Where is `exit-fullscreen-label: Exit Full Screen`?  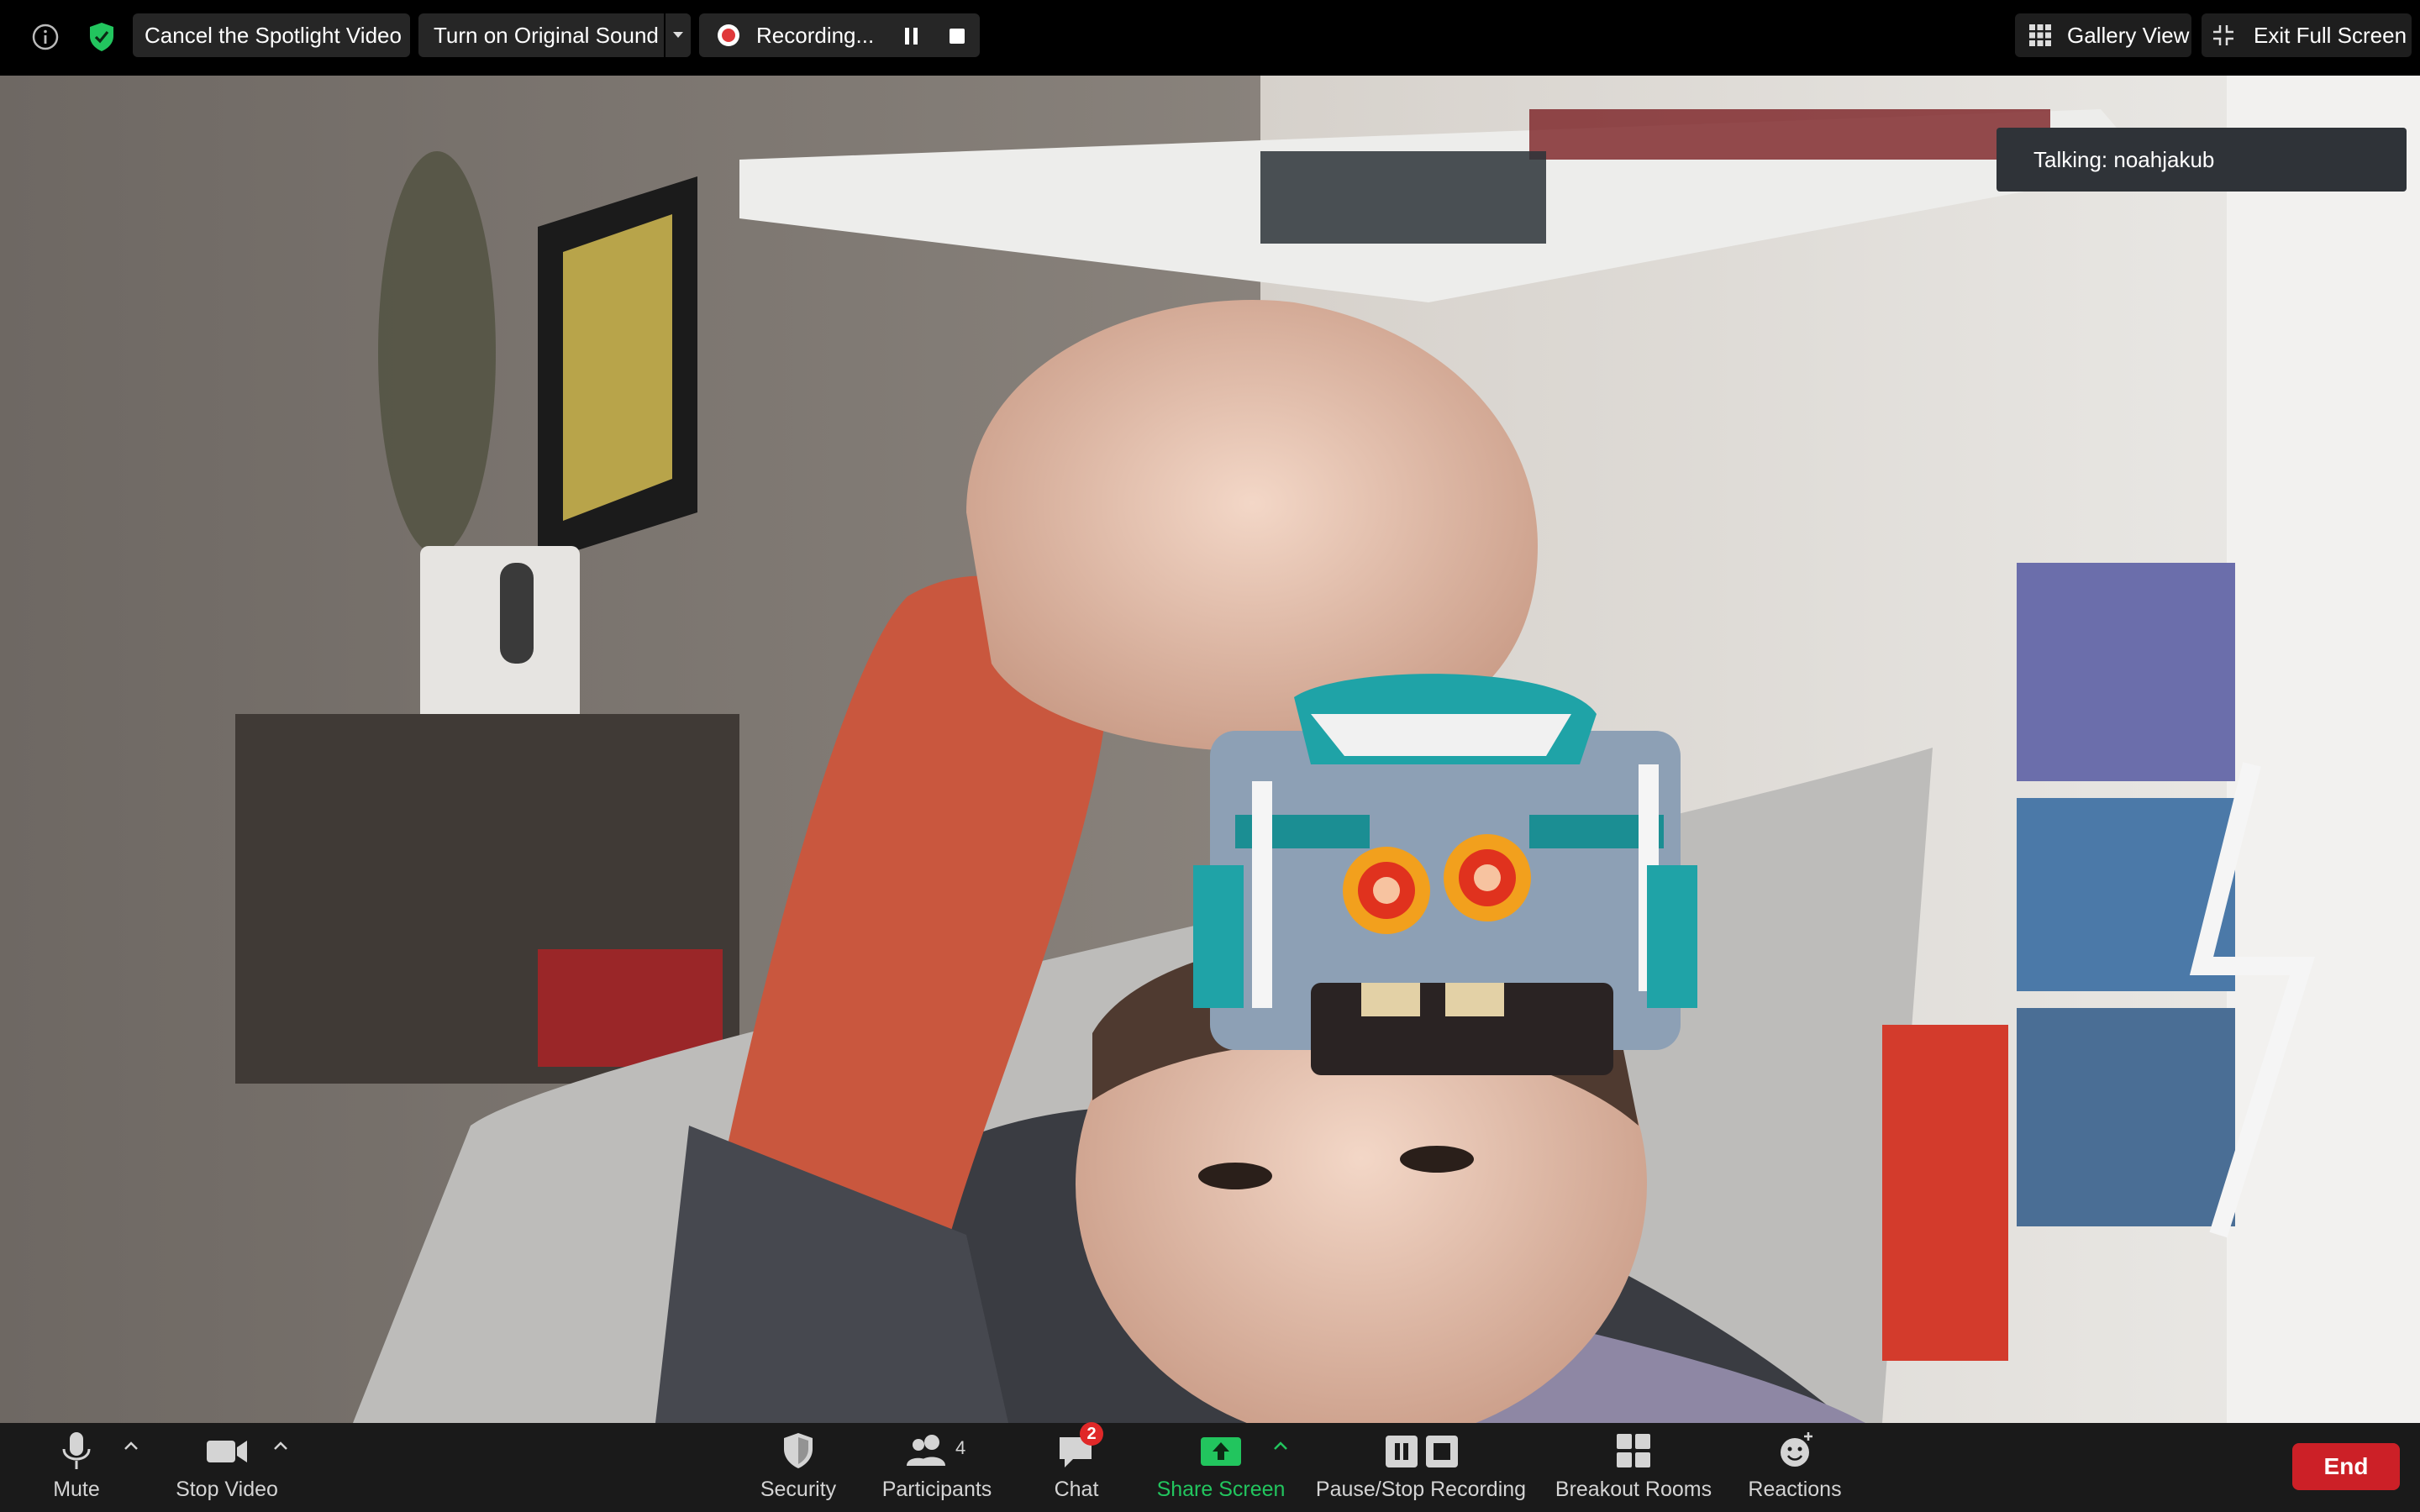
exit-fullscreen-label: Exit Full Screen is located at coordinates (2330, 35).